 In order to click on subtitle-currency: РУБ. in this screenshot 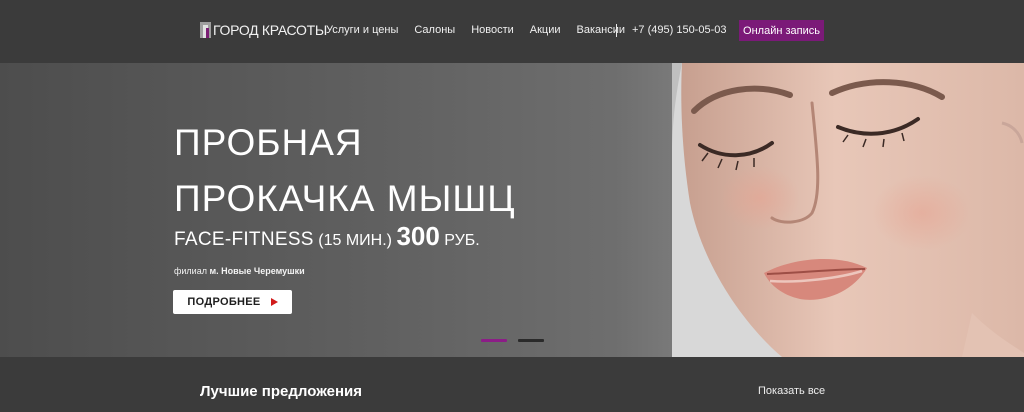, I will do `click(462, 240)`.